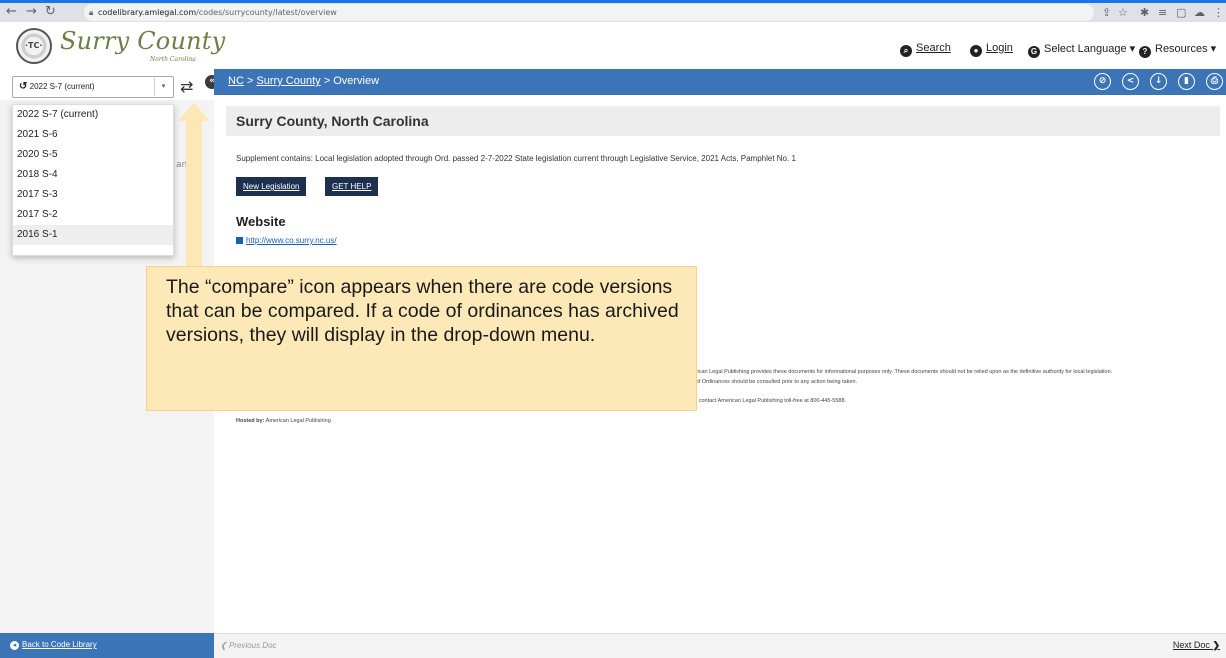 This screenshot has width=1226, height=658. Describe the element at coordinates (720, 645) in the screenshot. I see `footer-nav: ❮ Previous Doc Next Doc ❯` at that location.